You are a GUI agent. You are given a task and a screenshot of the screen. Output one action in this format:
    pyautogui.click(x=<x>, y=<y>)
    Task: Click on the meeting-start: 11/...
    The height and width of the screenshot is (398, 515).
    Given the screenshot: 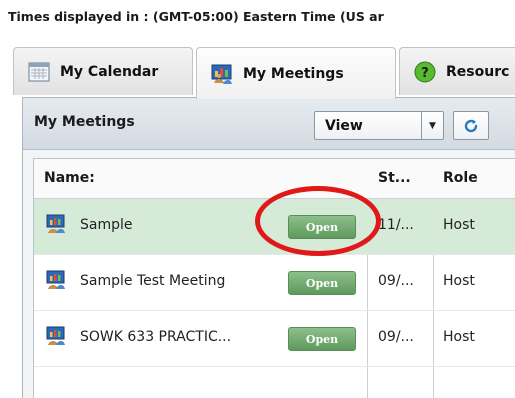 What is the action you would take?
    pyautogui.click(x=396, y=225)
    